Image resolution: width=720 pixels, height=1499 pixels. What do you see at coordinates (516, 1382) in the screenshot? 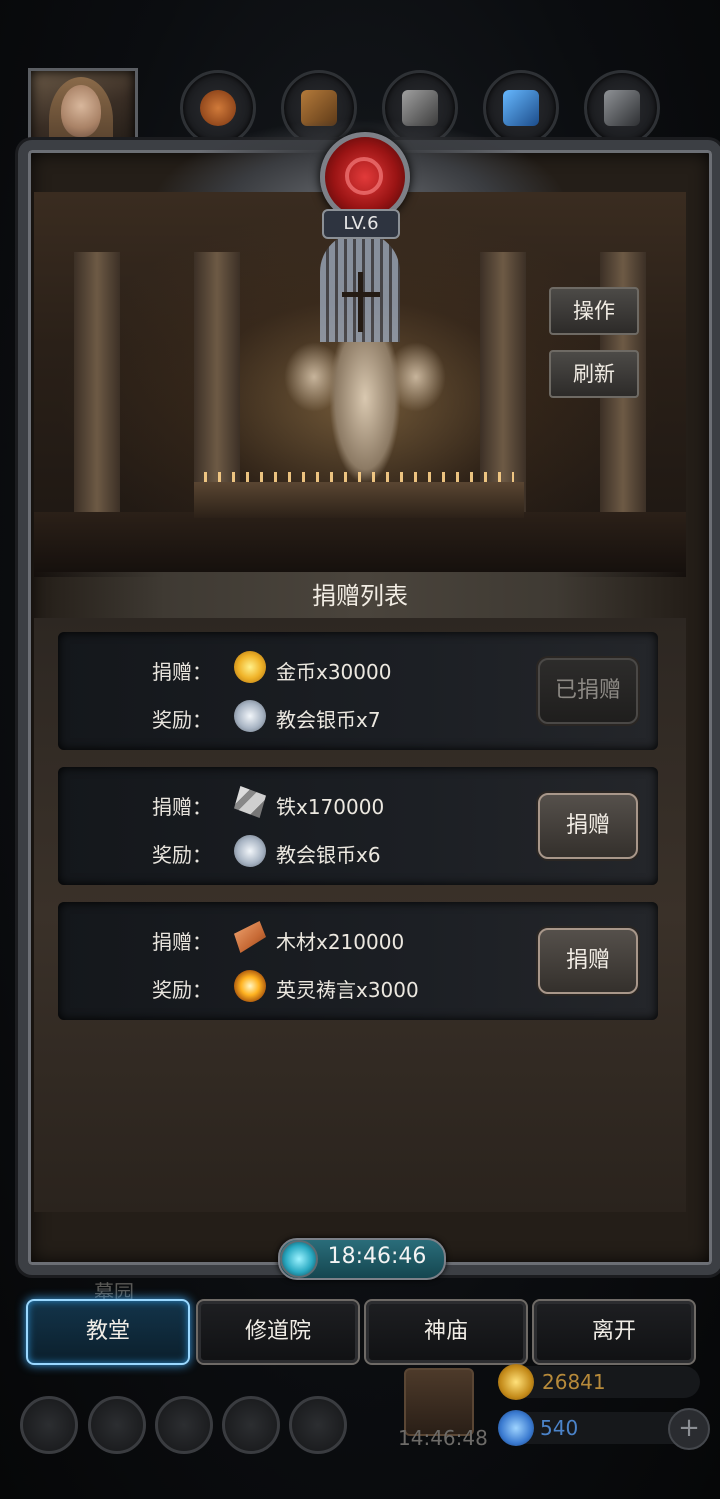
I see `gold-icon` at bounding box center [516, 1382].